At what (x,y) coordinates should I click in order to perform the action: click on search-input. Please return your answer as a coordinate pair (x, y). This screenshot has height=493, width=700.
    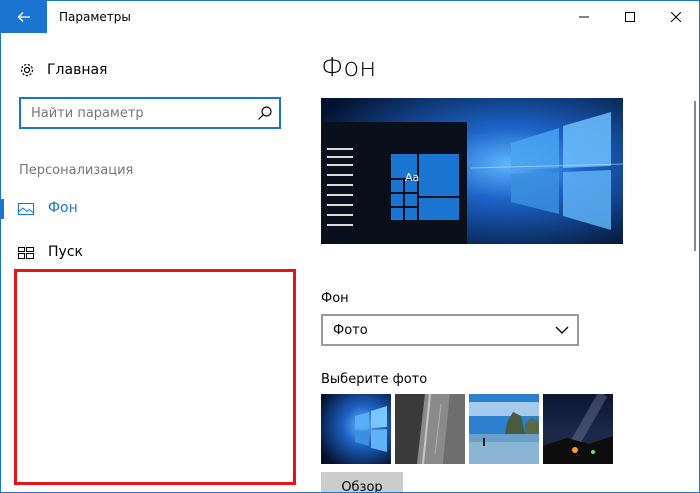
    Looking at the image, I should click on (141, 113).